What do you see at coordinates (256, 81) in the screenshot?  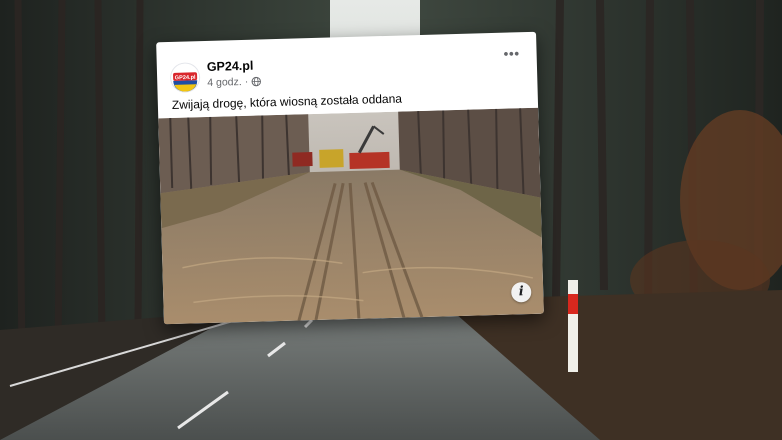 I see `globe-icon` at bounding box center [256, 81].